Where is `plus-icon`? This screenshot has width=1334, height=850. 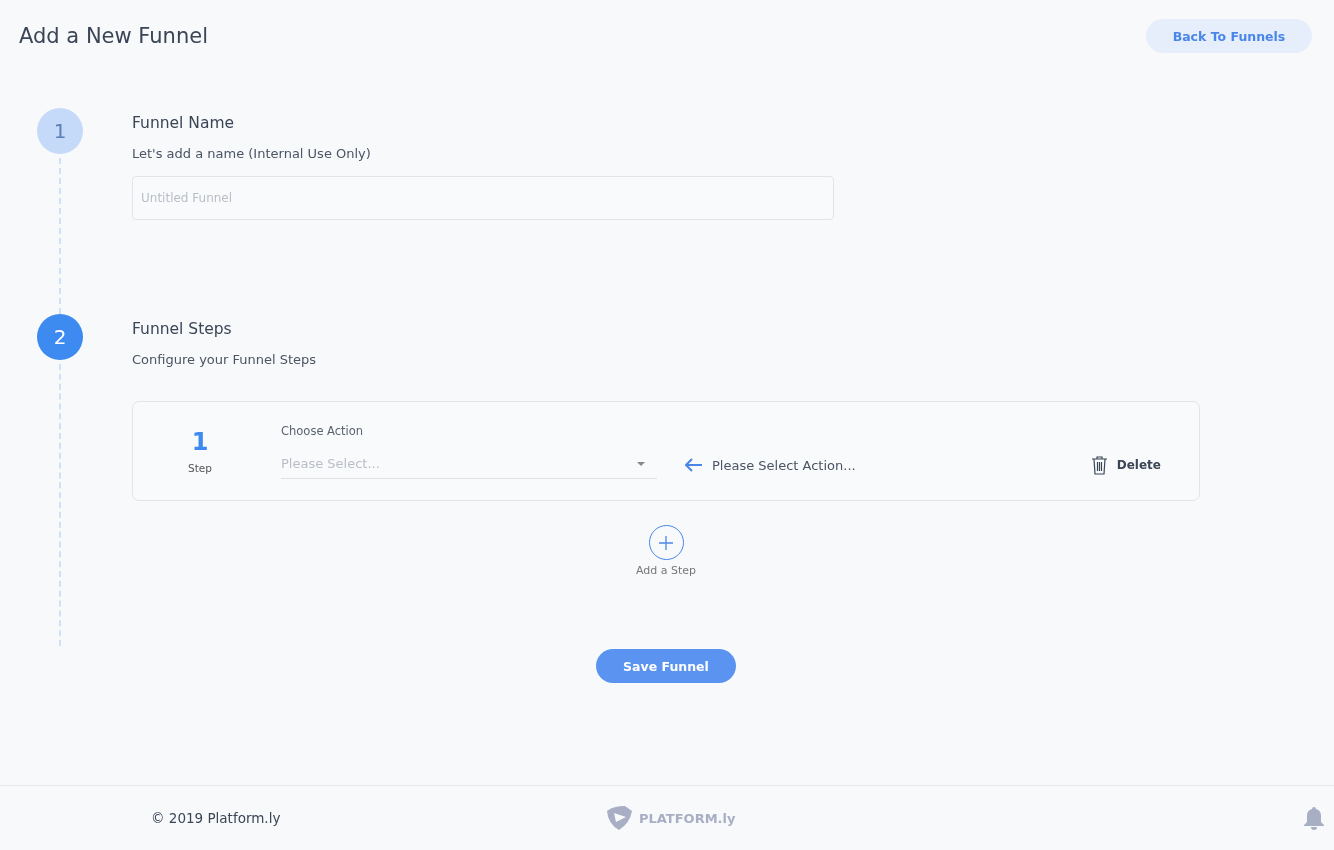
plus-icon is located at coordinates (666, 542).